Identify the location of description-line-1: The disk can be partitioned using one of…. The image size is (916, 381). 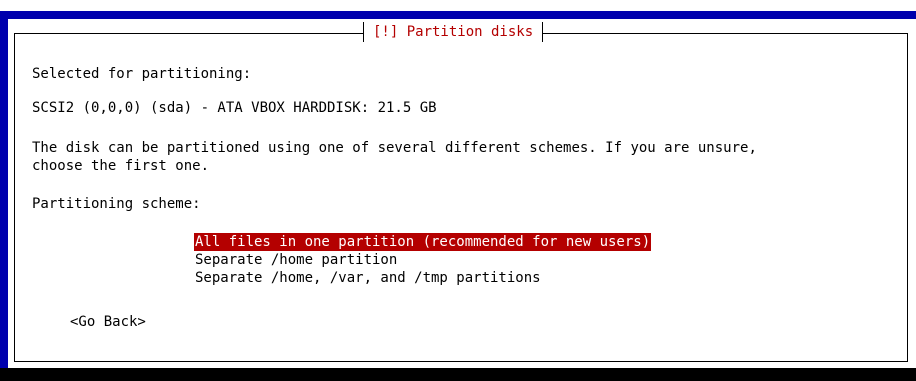
(394, 148).